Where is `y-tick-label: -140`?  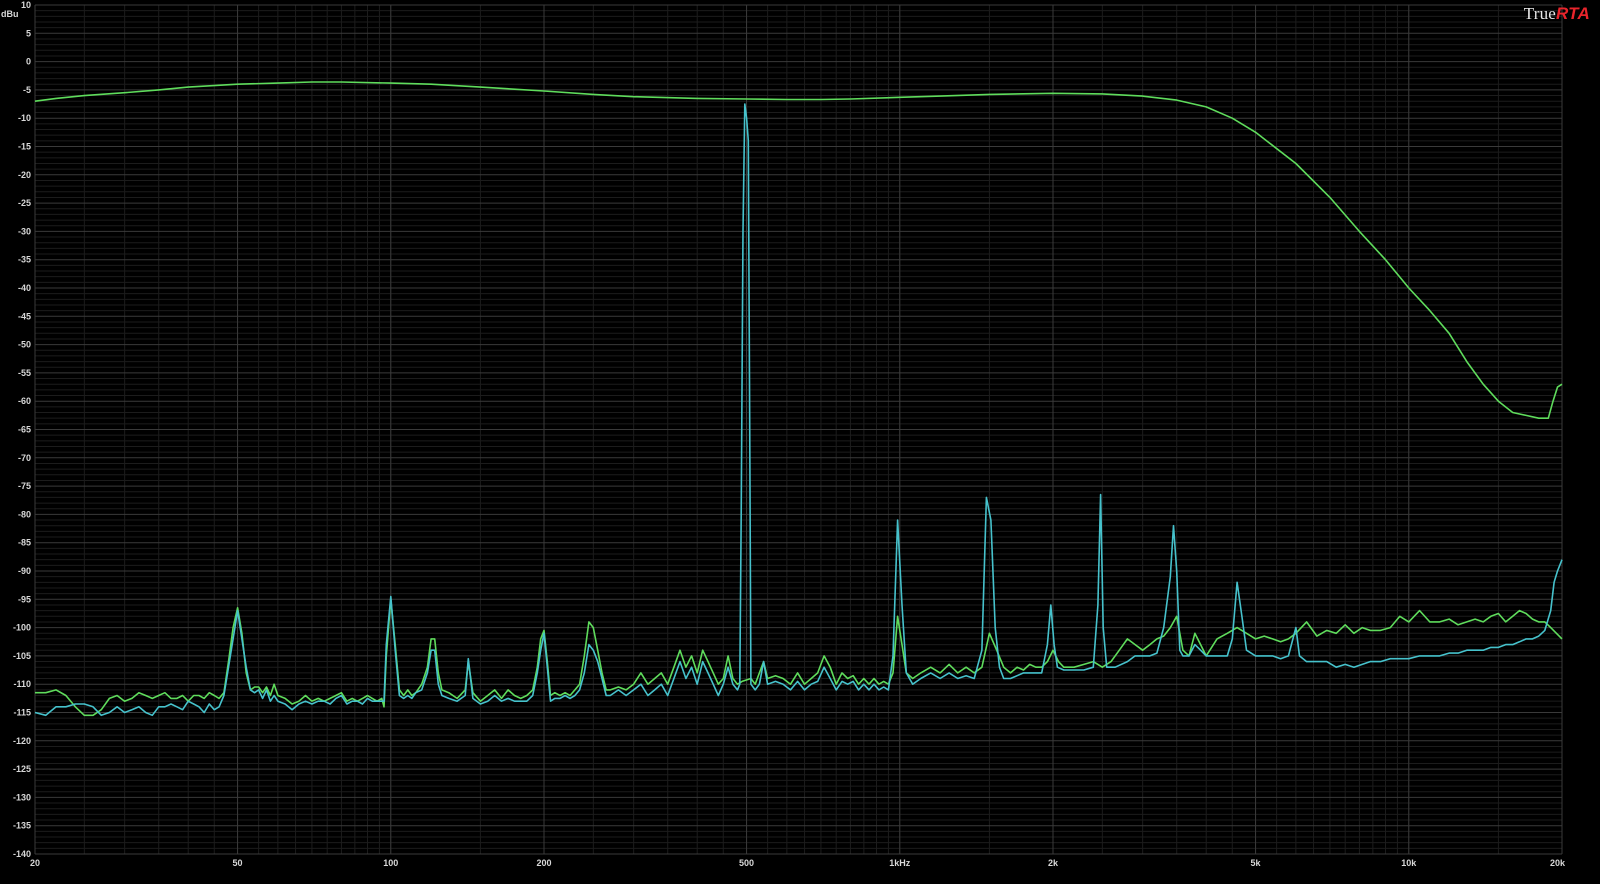
y-tick-label: -140 is located at coordinates (22, 854).